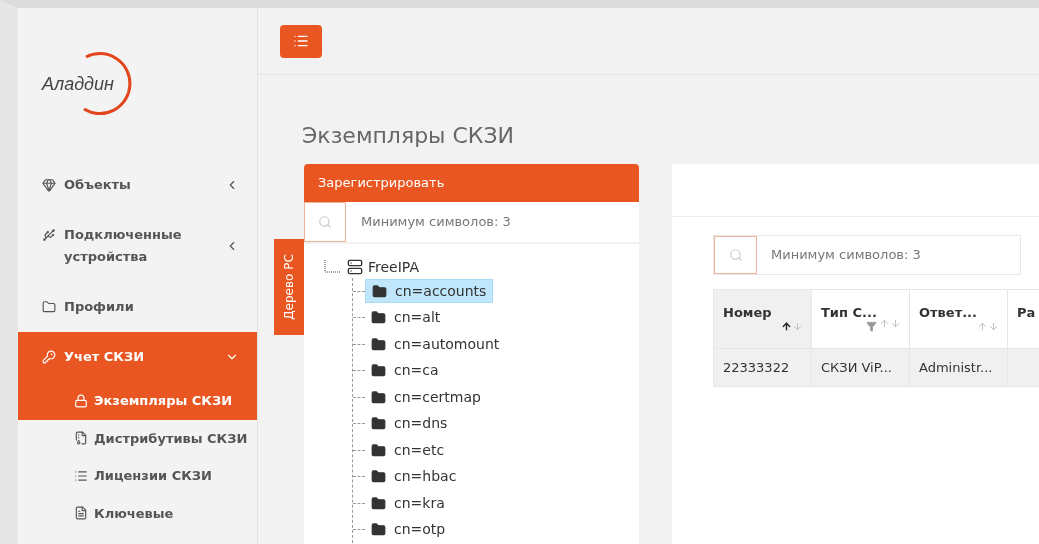 Image resolution: width=1039 pixels, height=544 pixels. What do you see at coordinates (289, 287) in the screenshot?
I see `tree-tab: Дерево РС` at bounding box center [289, 287].